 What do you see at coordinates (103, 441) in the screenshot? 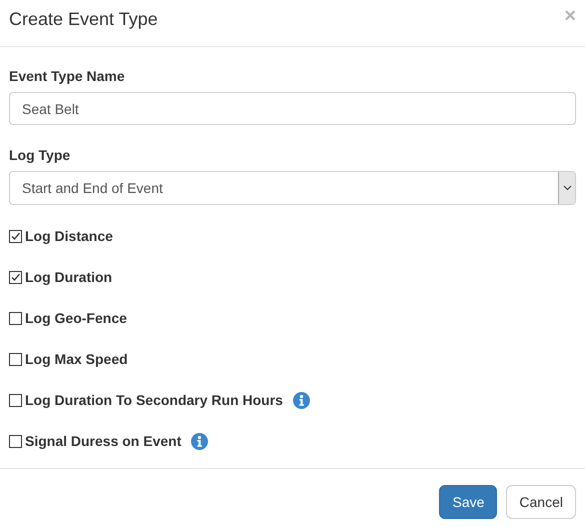
I see `checkbox-label: Signal Duress on Event` at bounding box center [103, 441].